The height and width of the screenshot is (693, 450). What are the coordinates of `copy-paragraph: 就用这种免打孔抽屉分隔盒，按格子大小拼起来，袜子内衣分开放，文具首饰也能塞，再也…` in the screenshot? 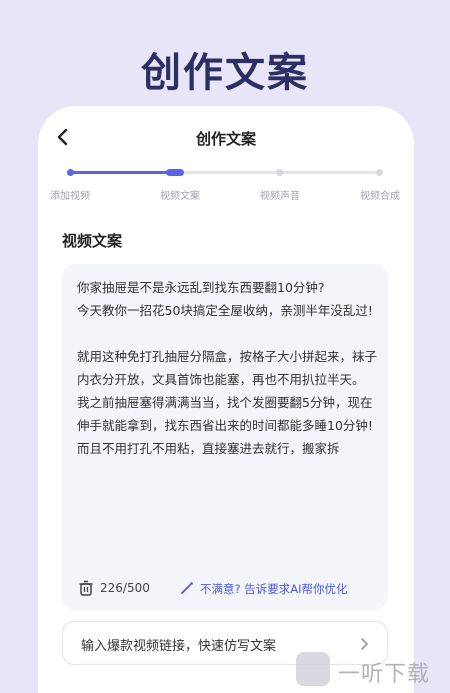 It's located at (227, 368).